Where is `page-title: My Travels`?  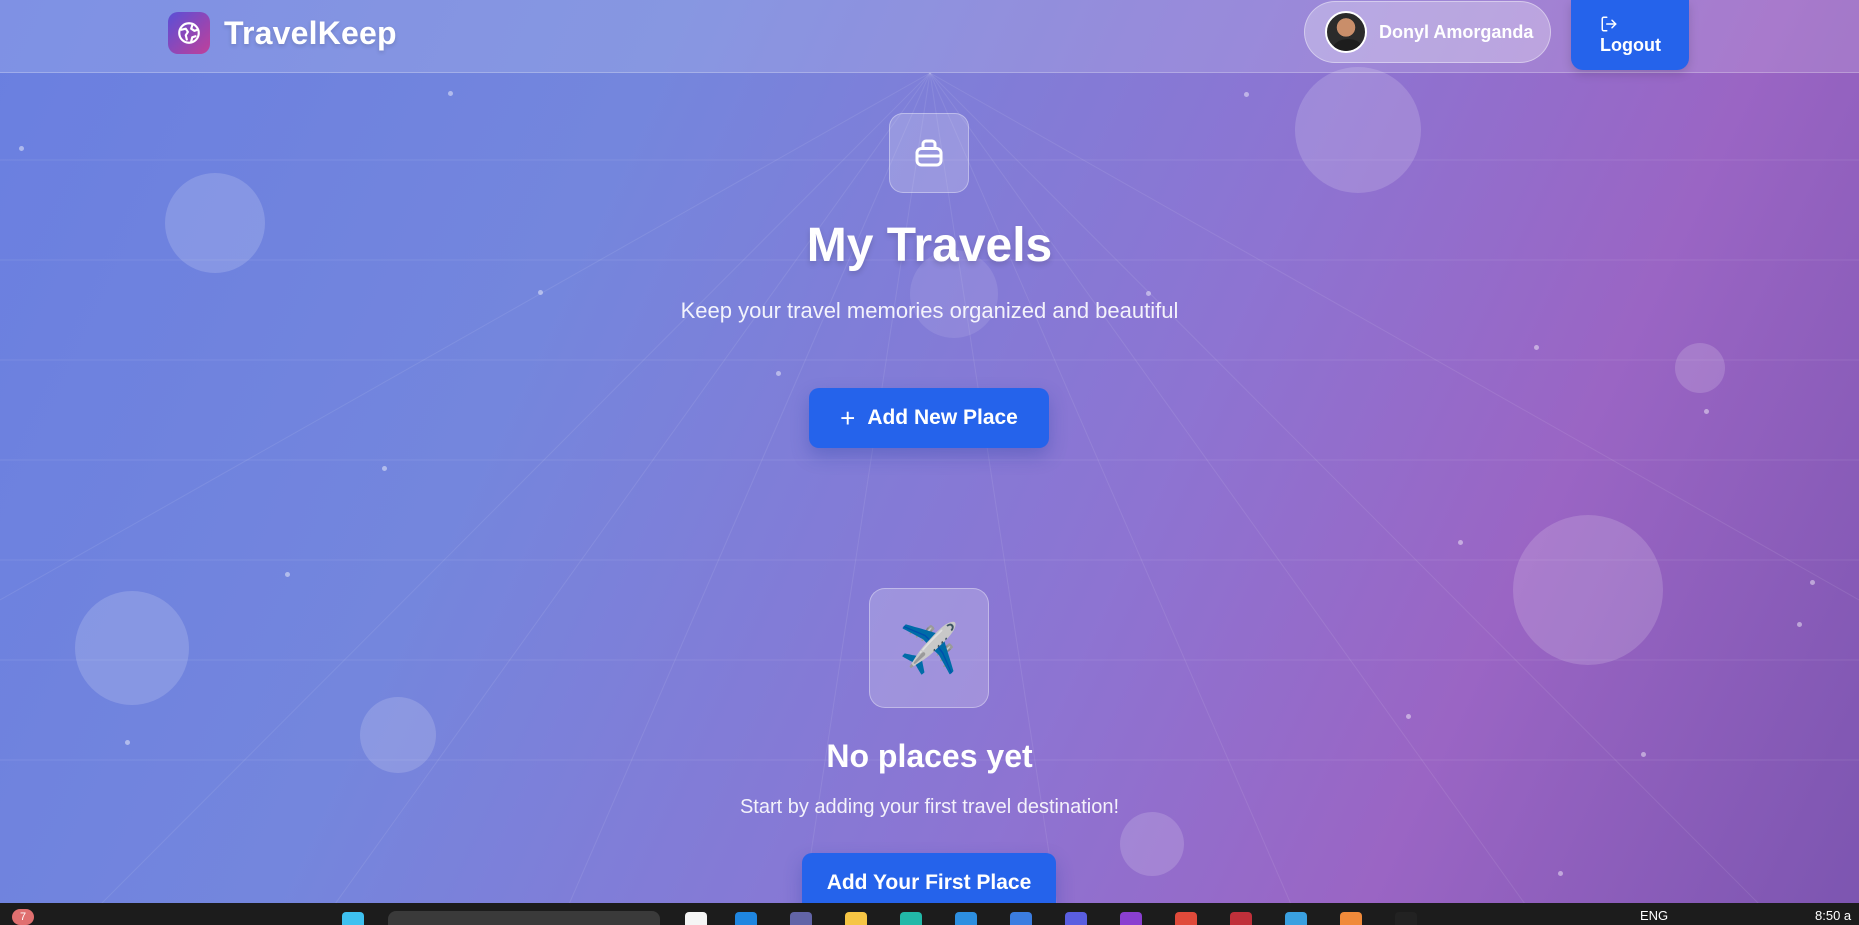 page-title: My Travels is located at coordinates (929, 245).